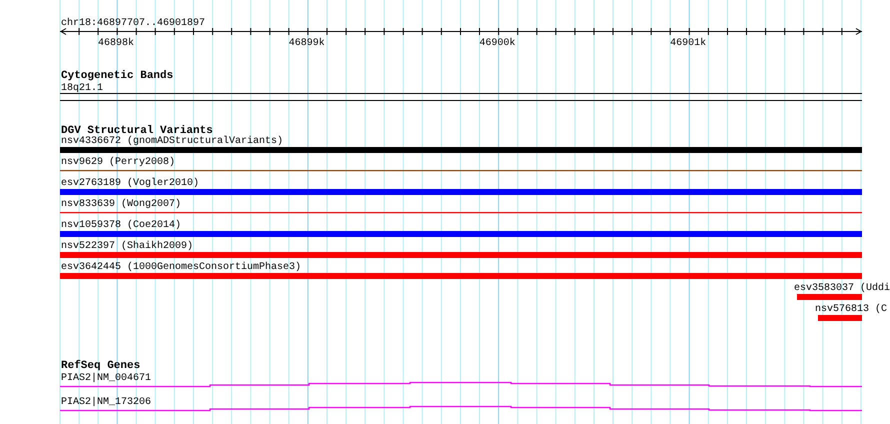  I want to click on gene-label: PIAS2|NM_004671, so click(106, 378).